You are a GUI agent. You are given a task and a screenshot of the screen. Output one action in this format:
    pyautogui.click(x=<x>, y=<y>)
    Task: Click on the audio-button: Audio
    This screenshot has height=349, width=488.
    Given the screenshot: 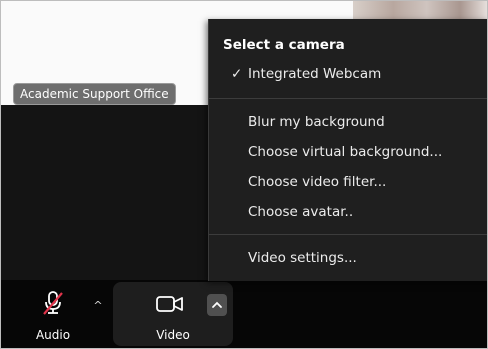 What is the action you would take?
    pyautogui.click(x=53, y=314)
    